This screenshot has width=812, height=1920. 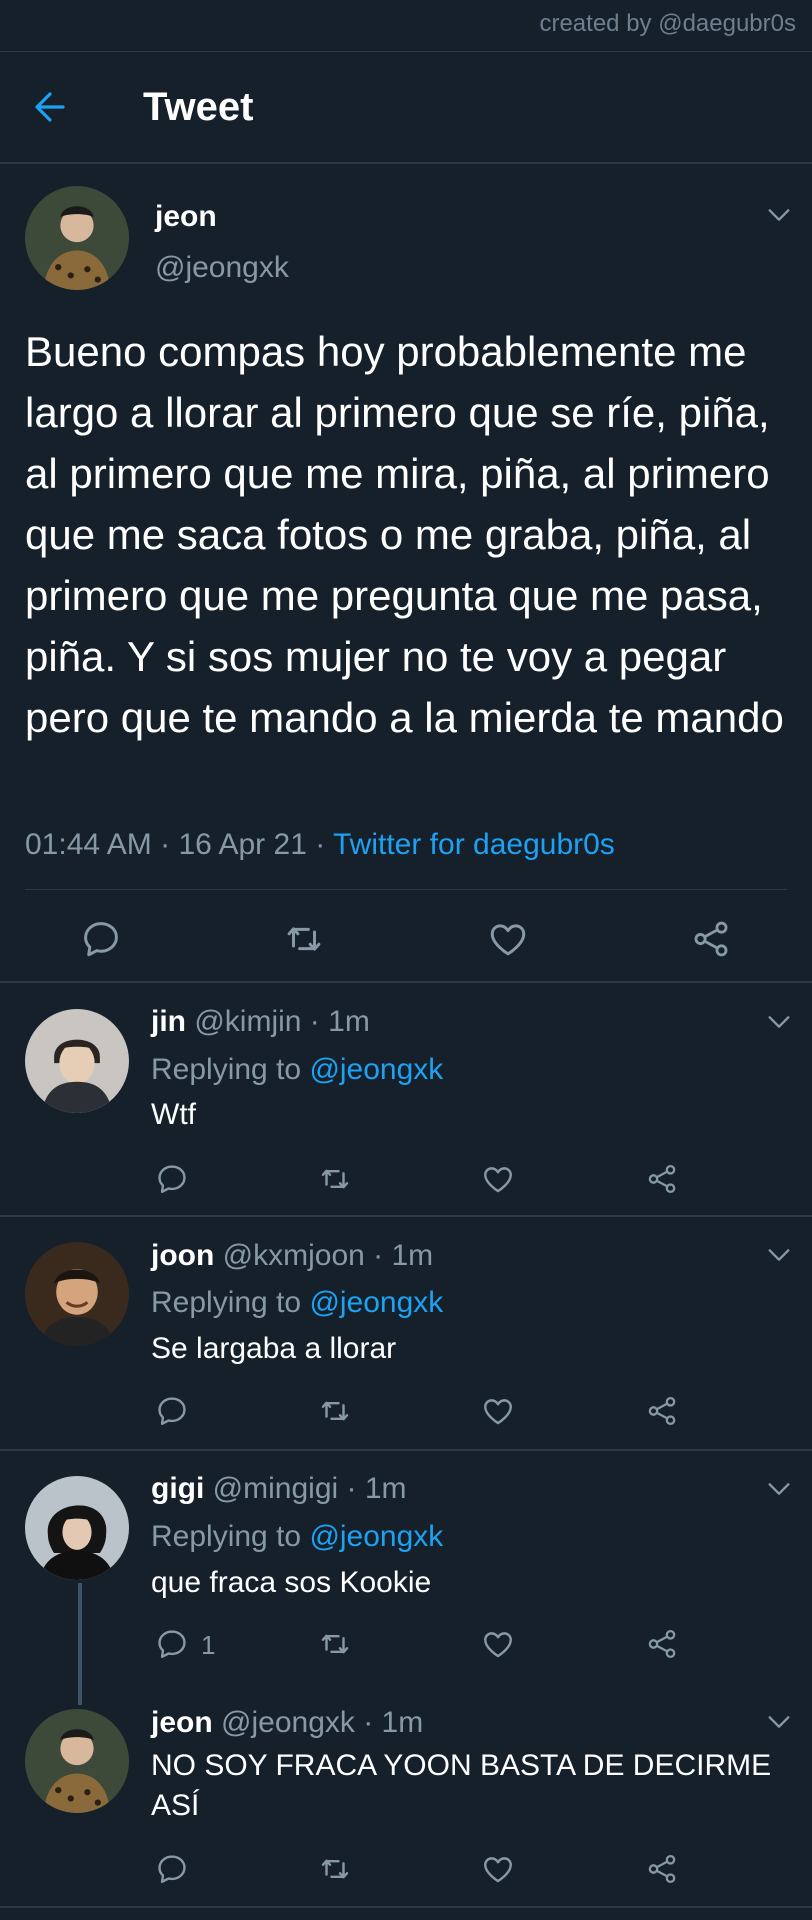 I want to click on reply-author-name: jin, so click(x=168, y=1021).